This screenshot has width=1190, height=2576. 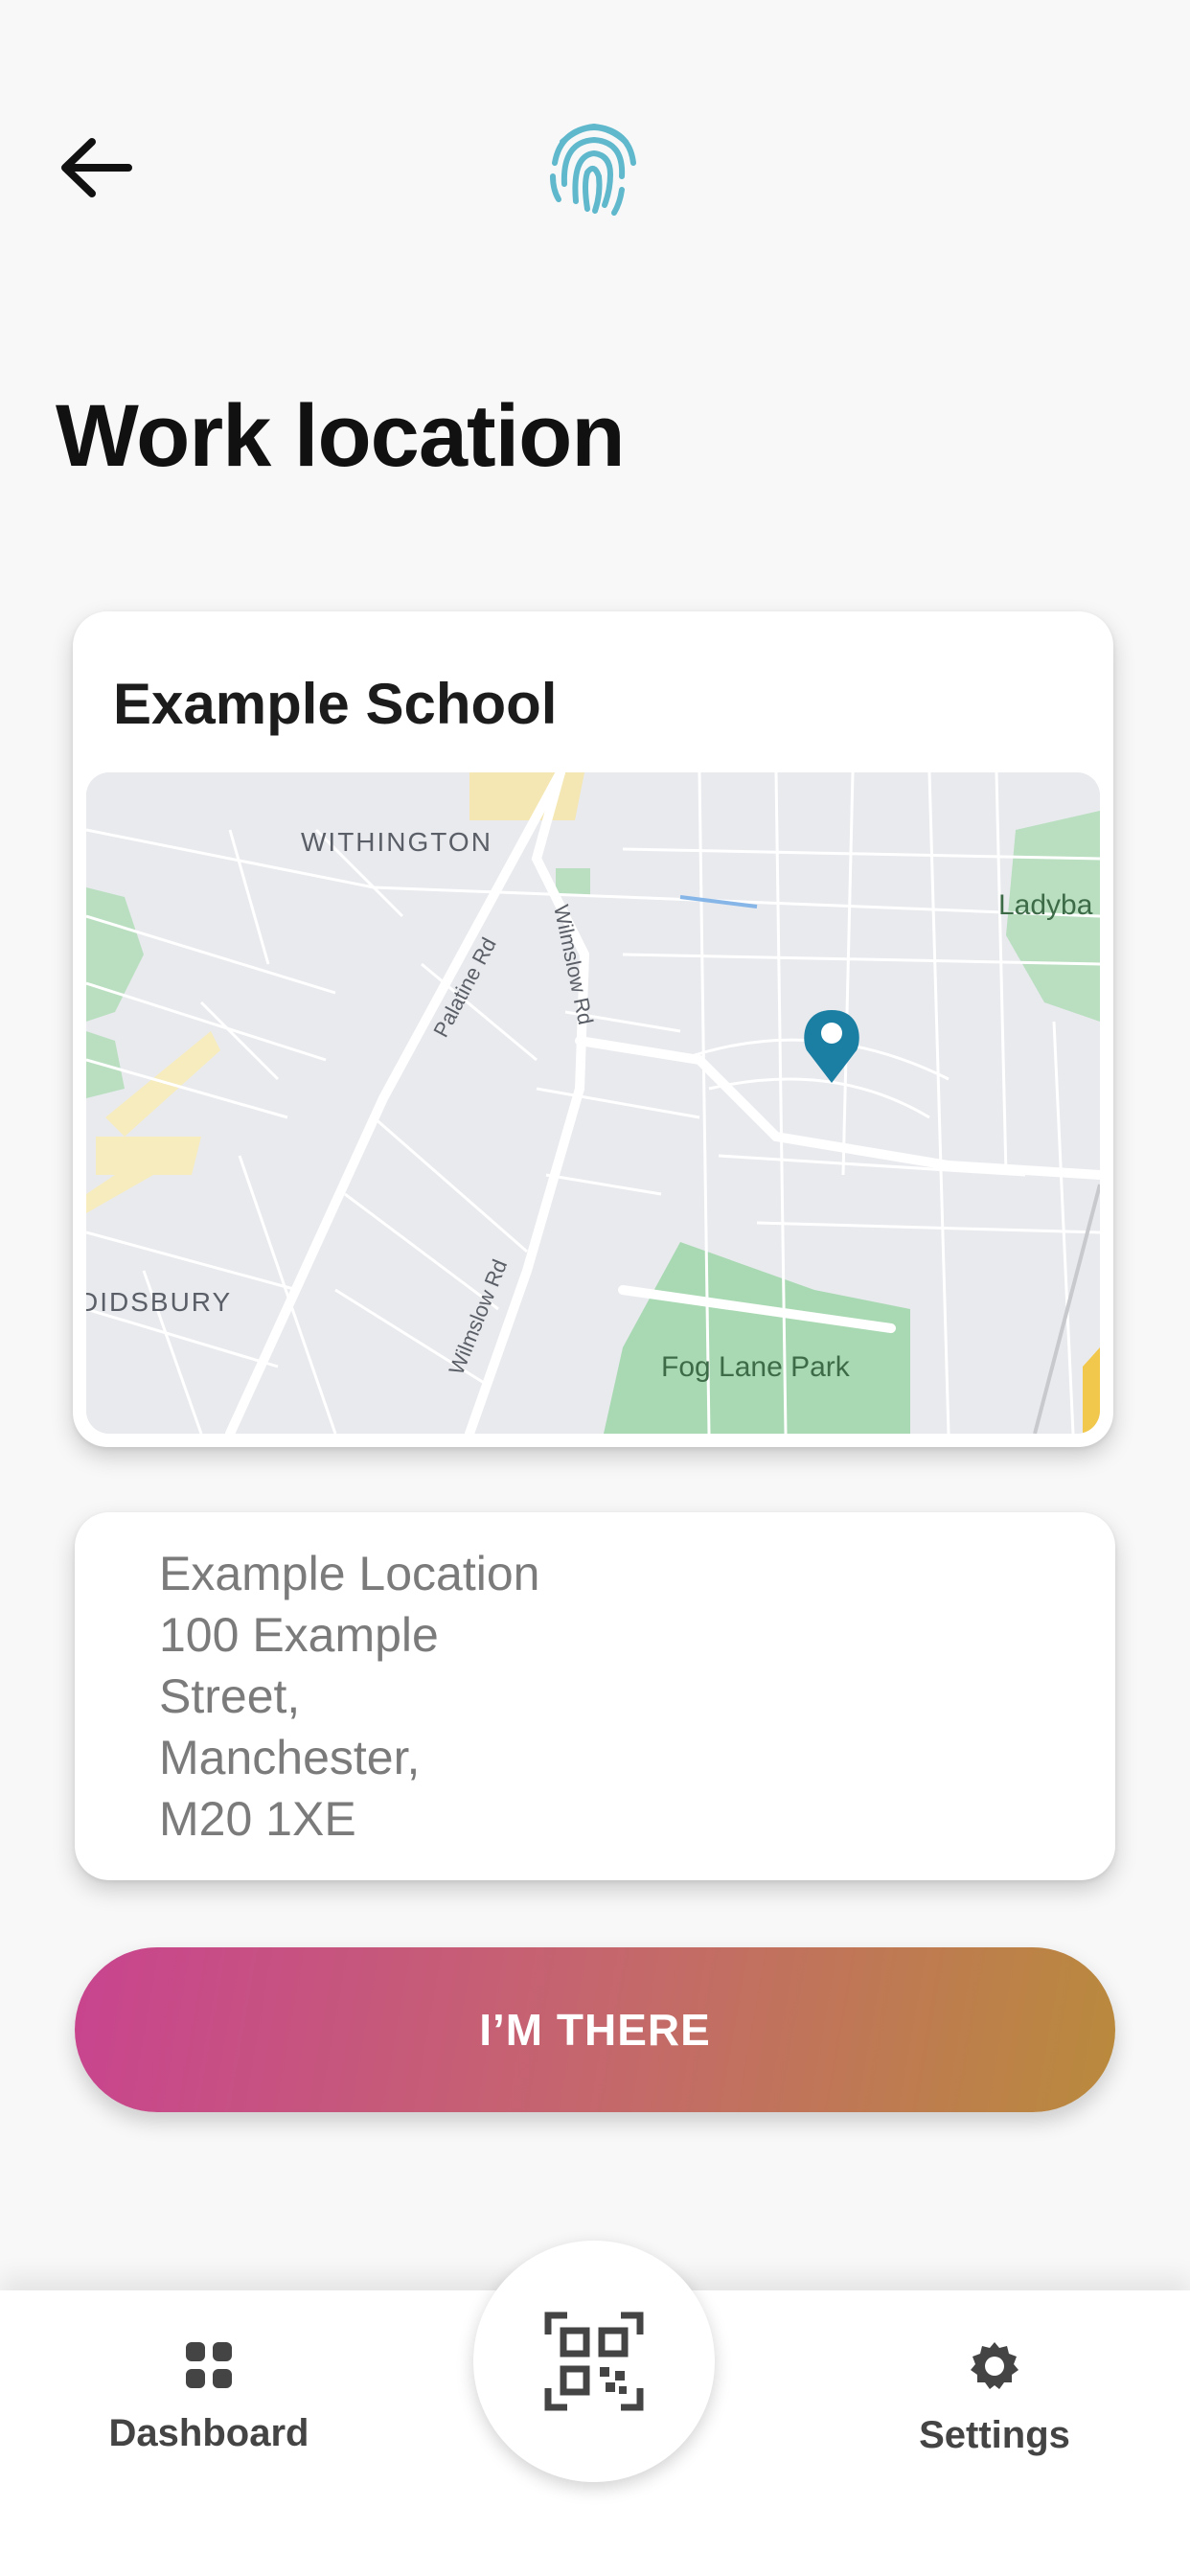 I want to click on map-label: DIDSBURY, so click(x=159, y=1302).